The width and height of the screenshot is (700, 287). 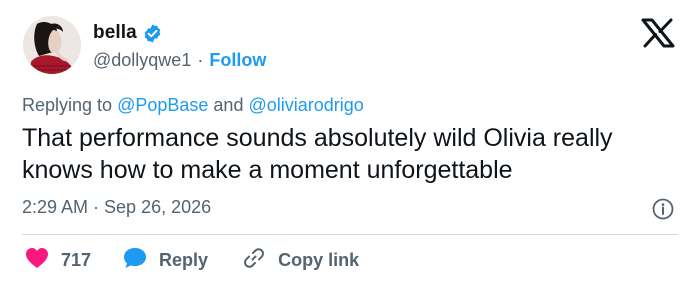 I want to click on action-bar: 717 Reply Copy link, so click(x=190, y=260).